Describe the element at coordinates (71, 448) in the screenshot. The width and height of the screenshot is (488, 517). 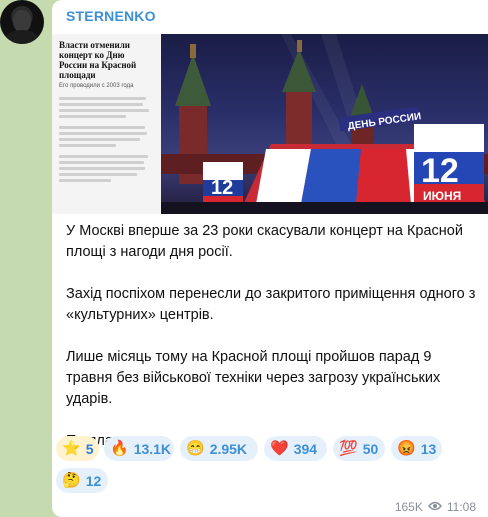
I see `star-icon: ⭐` at that location.